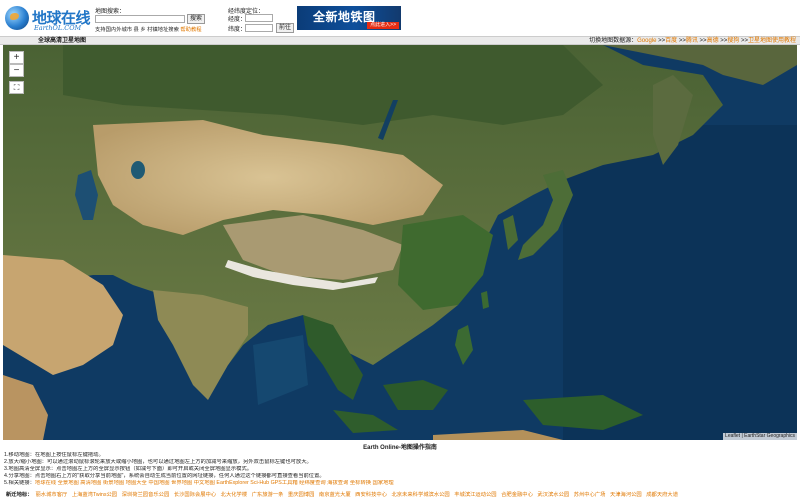 The height and width of the screenshot is (501, 800). What do you see at coordinates (517, 495) in the screenshot?
I see `landmark-link: 合肥金融中心` at bounding box center [517, 495].